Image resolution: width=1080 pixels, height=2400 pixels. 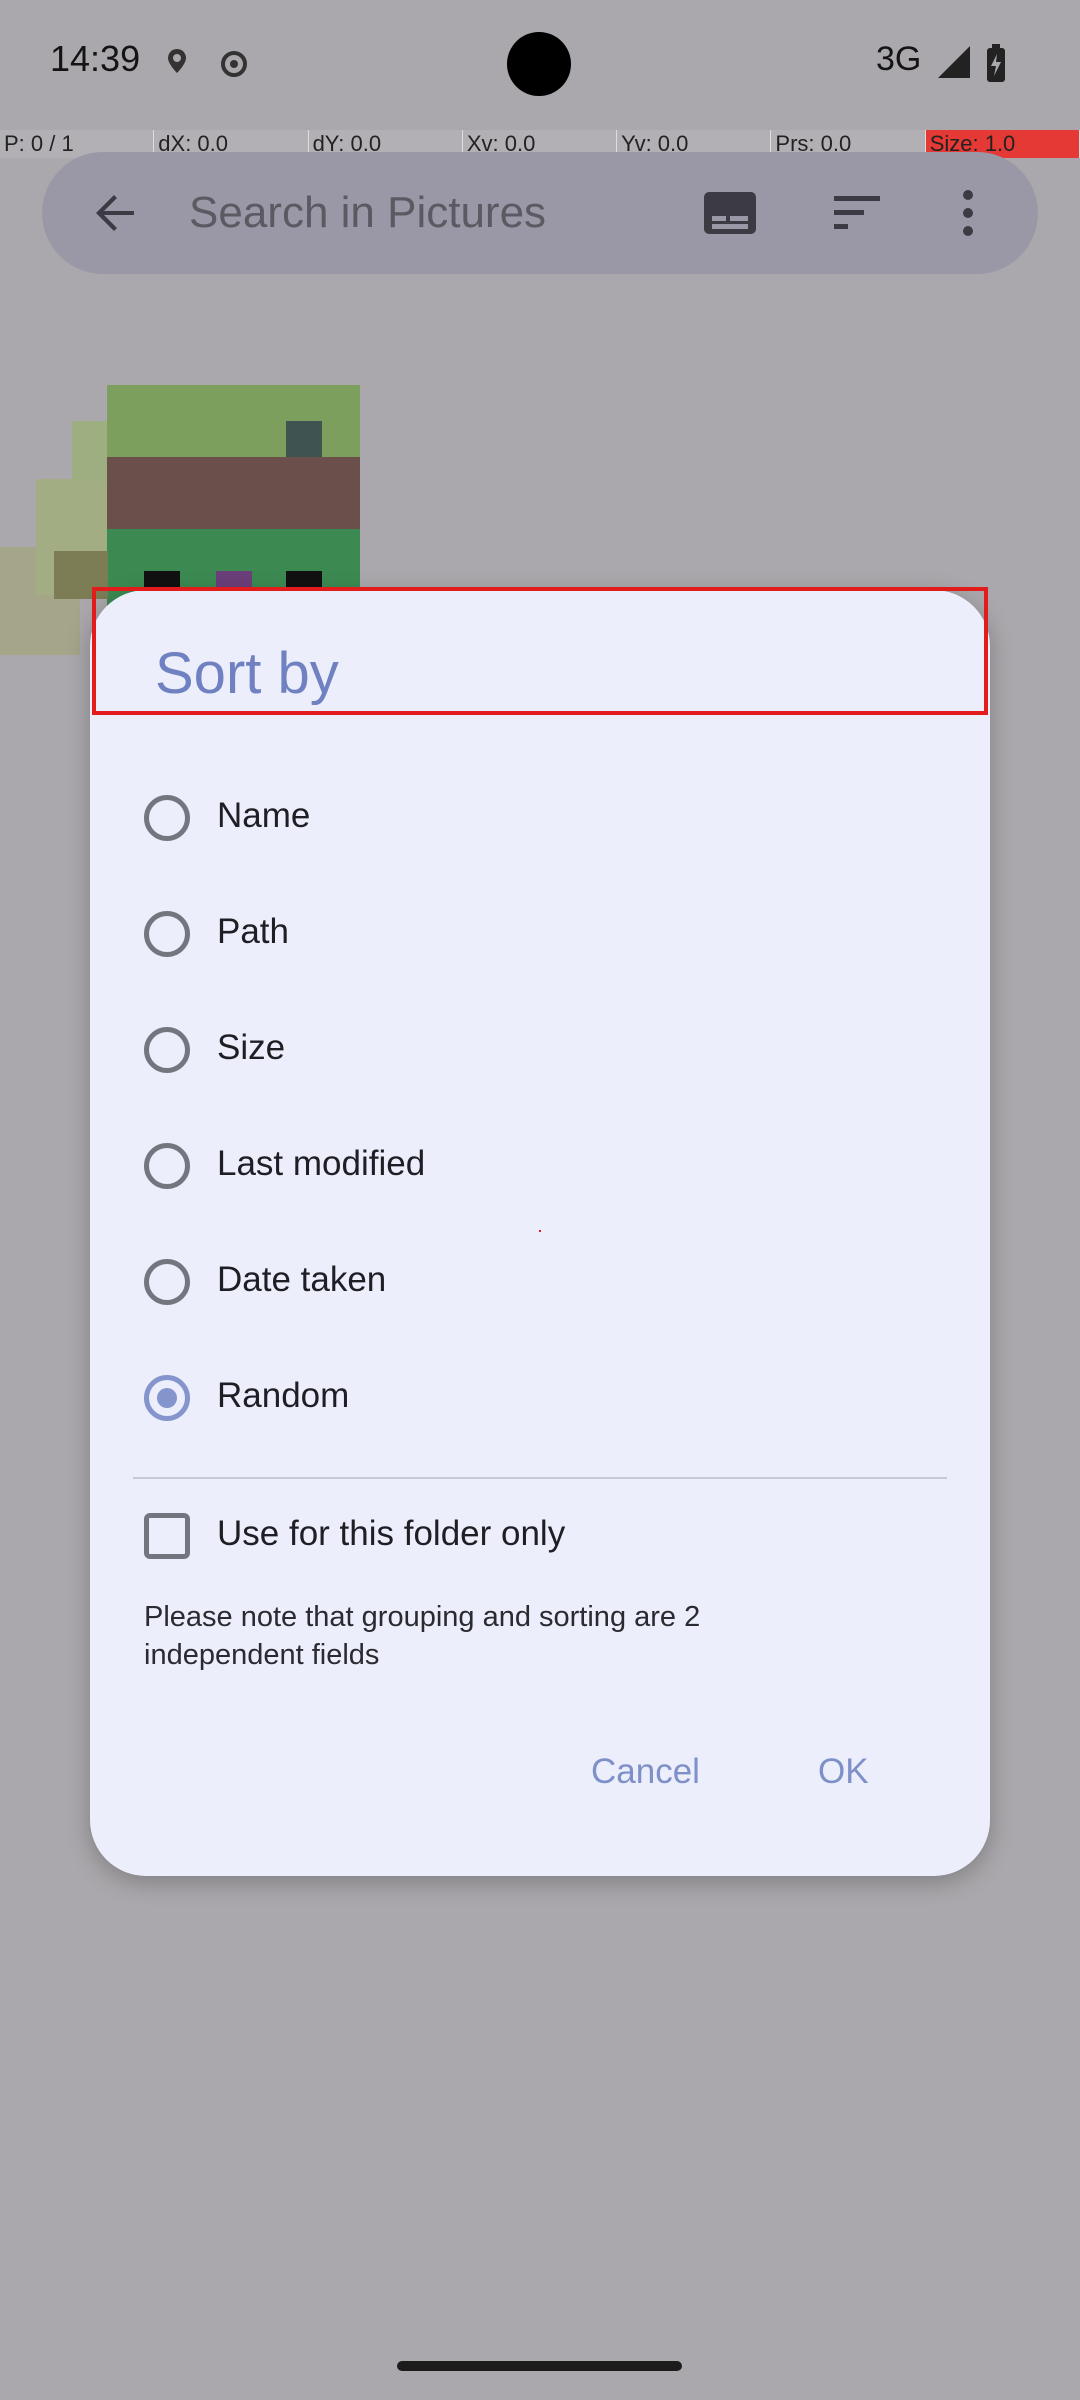 What do you see at coordinates (115, 215) in the screenshot?
I see `back-arrow-icon` at bounding box center [115, 215].